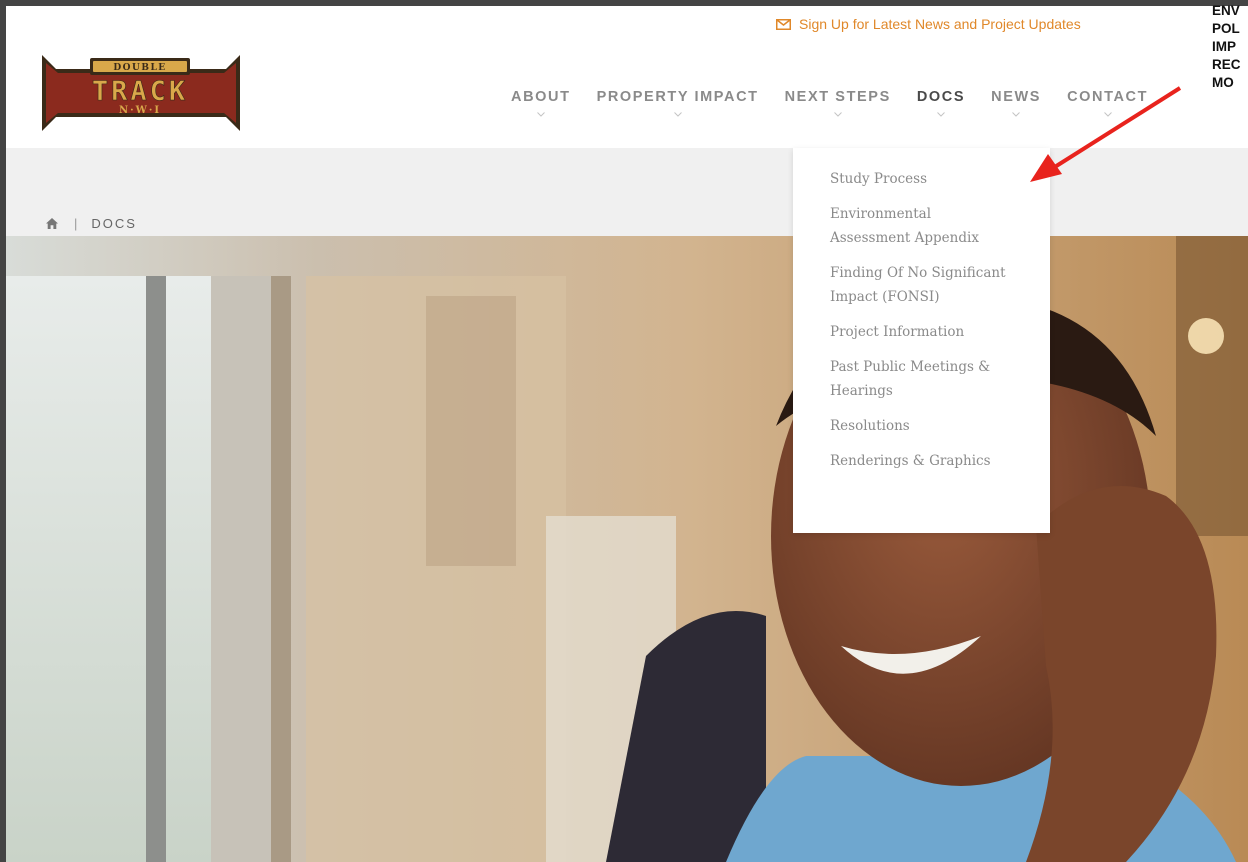 The height and width of the screenshot is (862, 1248). Describe the element at coordinates (783, 24) in the screenshot. I see `envelope-icon` at that location.